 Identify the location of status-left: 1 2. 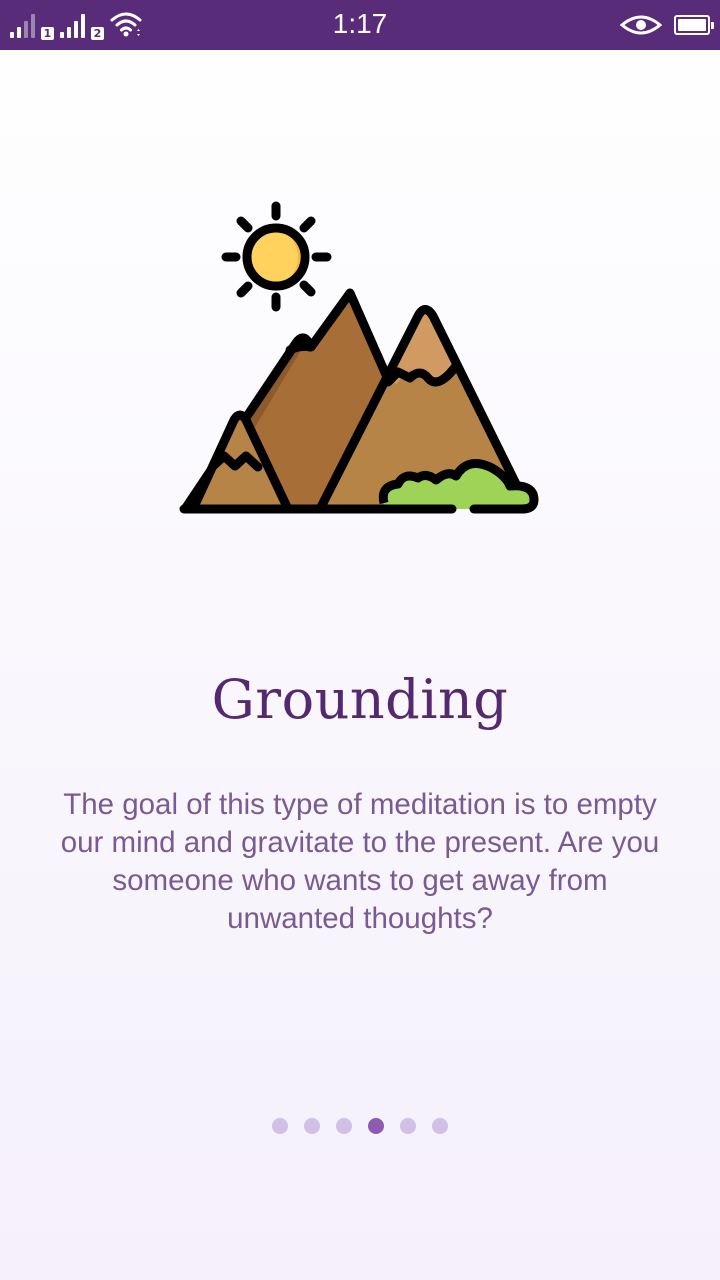
(77, 25).